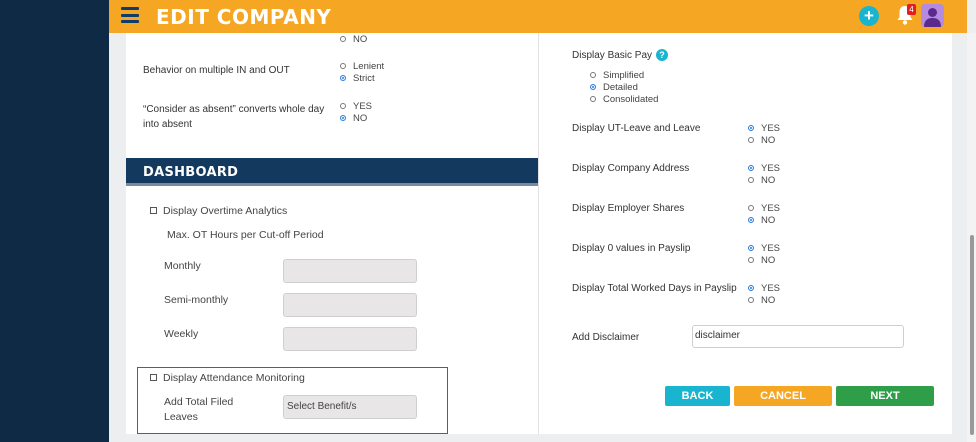 The image size is (976, 442). I want to click on company-address-label: Display Company Address, so click(631, 168).